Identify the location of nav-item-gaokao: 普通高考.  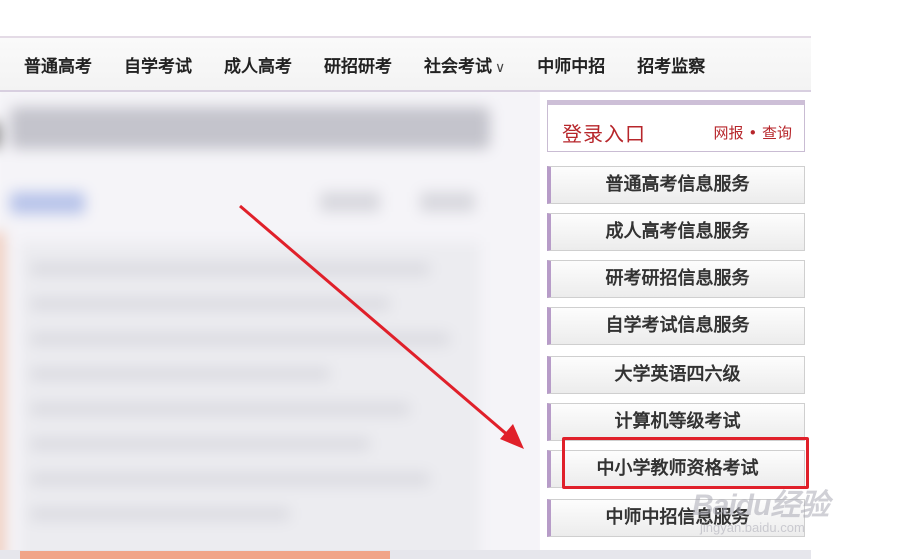
(58, 64).